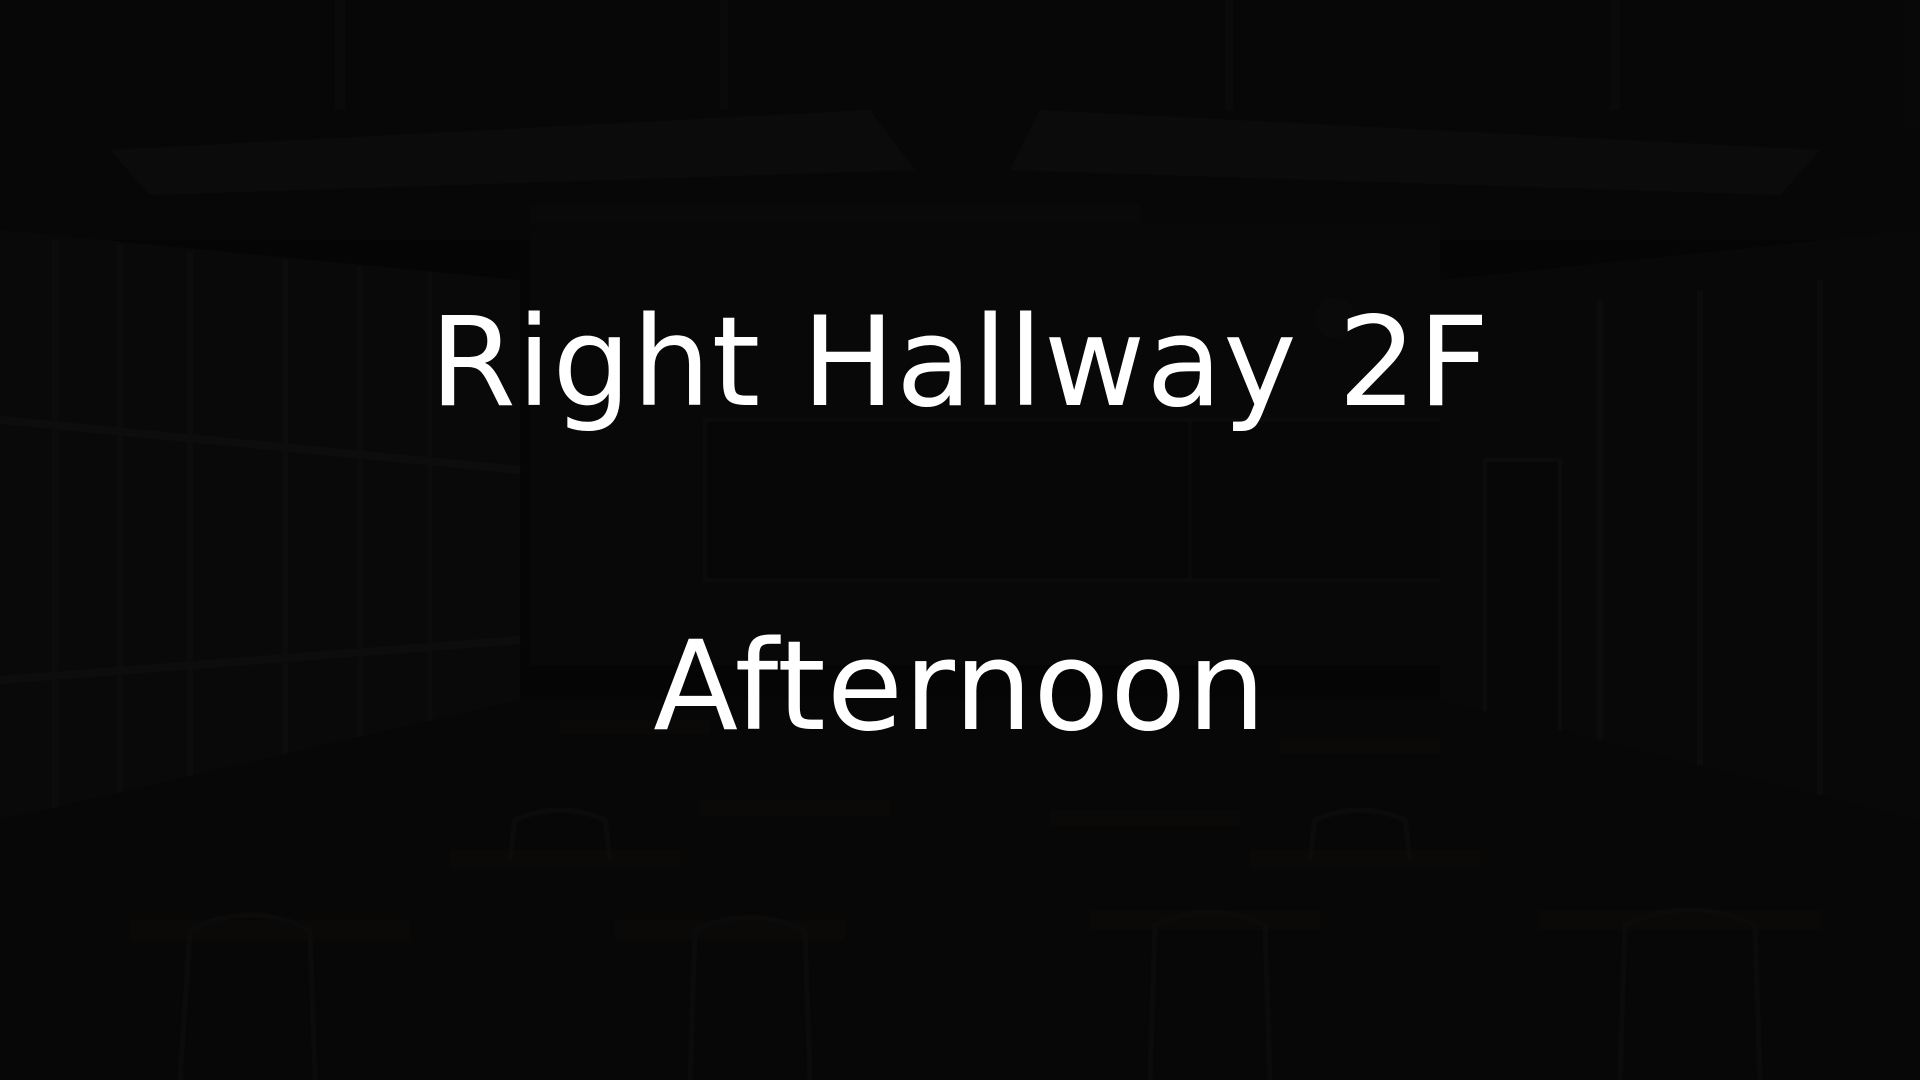  What do you see at coordinates (960, 363) in the screenshot?
I see `location-label: Right Hallway 2F` at bounding box center [960, 363].